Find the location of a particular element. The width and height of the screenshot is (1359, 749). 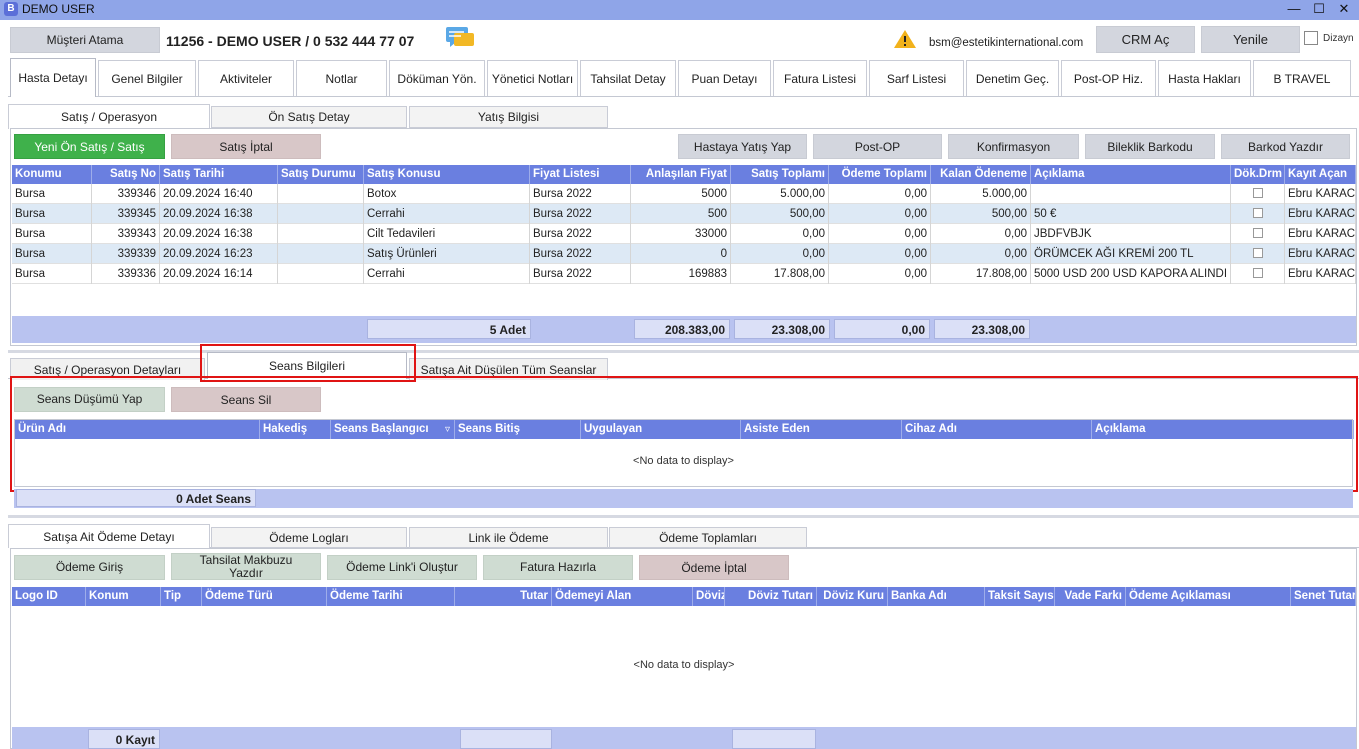

payment-col-header: Ödeme Açıklaması is located at coordinates (1208, 596).